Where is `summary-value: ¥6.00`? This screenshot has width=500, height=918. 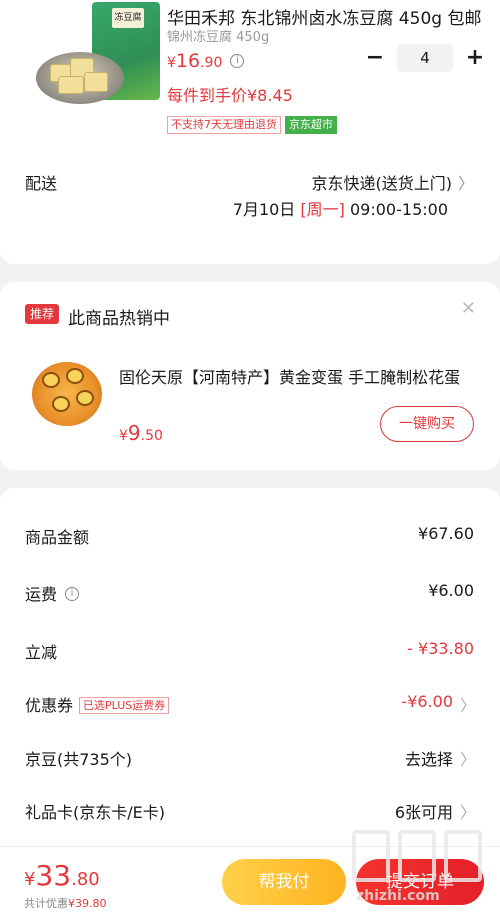 summary-value: ¥6.00 is located at coordinates (451, 590).